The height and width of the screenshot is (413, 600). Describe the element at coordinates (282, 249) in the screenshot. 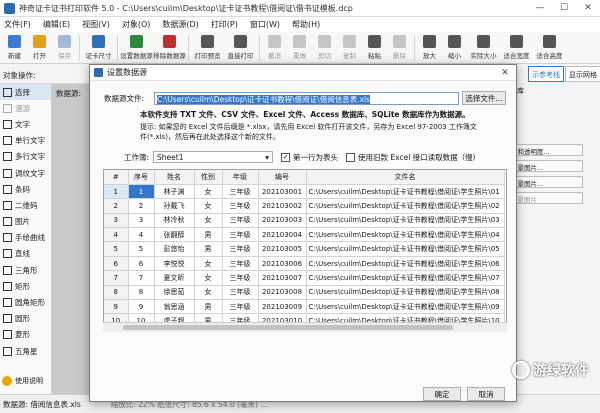

I see `table-cell: 202103005` at that location.